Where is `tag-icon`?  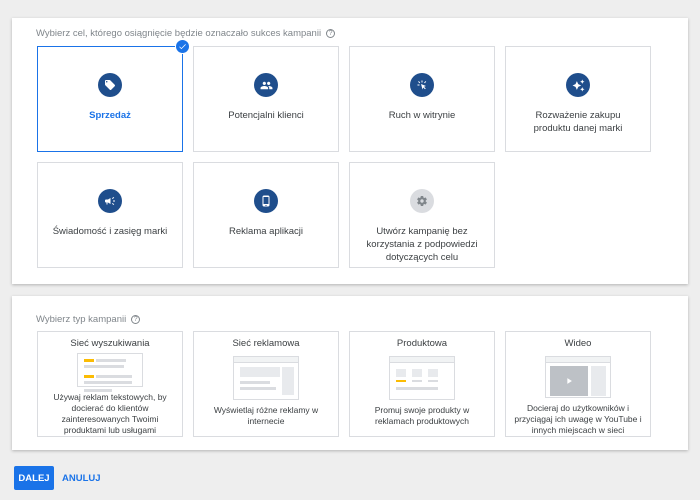
tag-icon is located at coordinates (110, 85).